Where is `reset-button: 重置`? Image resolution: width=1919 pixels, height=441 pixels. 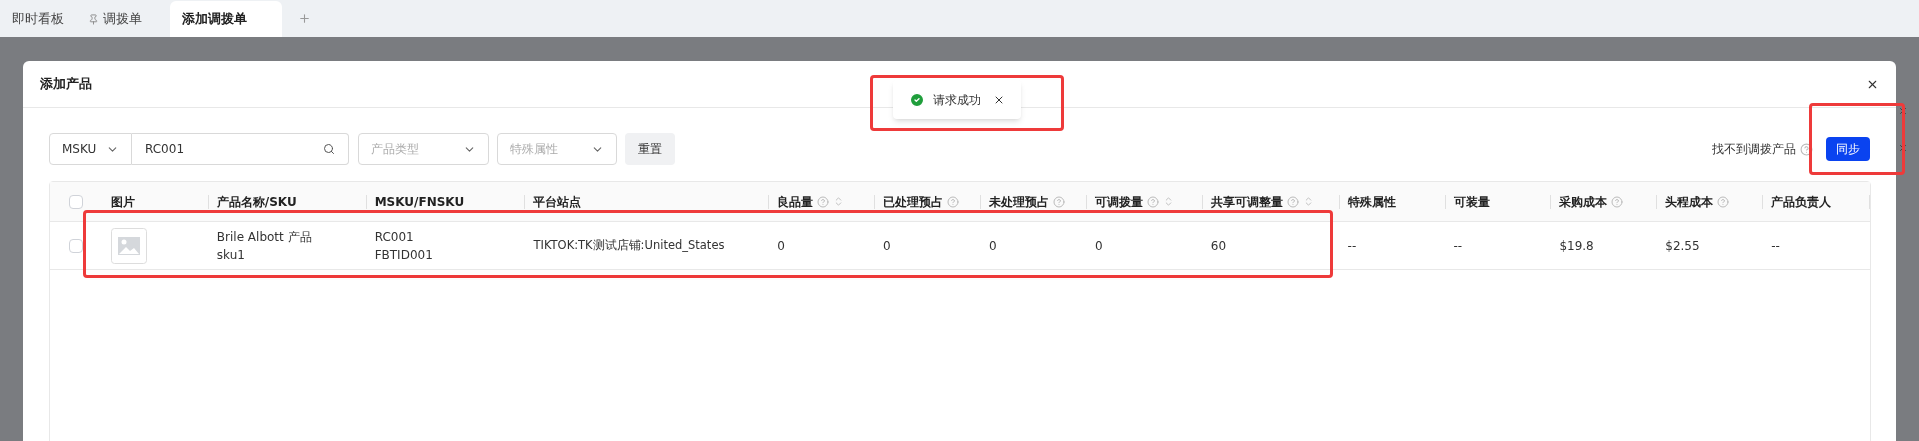 reset-button: 重置 is located at coordinates (650, 149).